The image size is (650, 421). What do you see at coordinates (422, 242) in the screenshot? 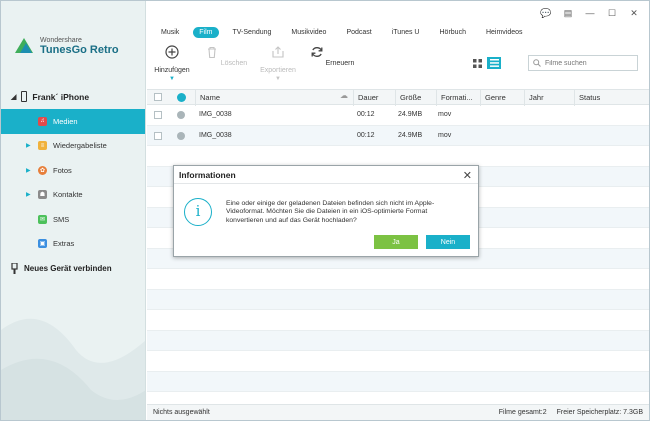
I see `dialog-buttons: Ja Nein` at bounding box center [422, 242].